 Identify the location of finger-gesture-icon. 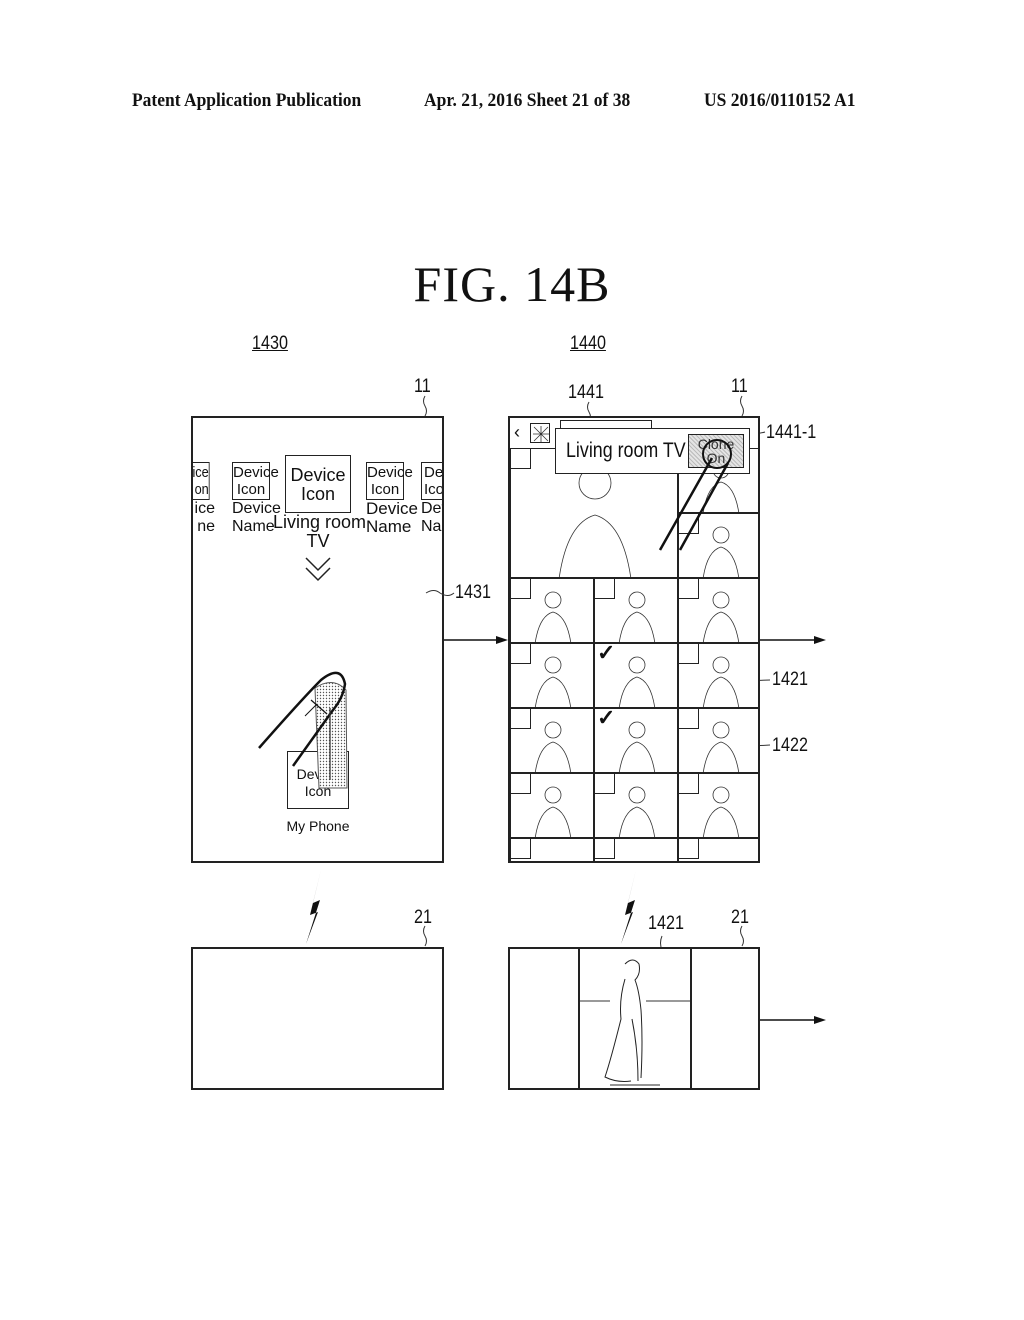
(303, 730).